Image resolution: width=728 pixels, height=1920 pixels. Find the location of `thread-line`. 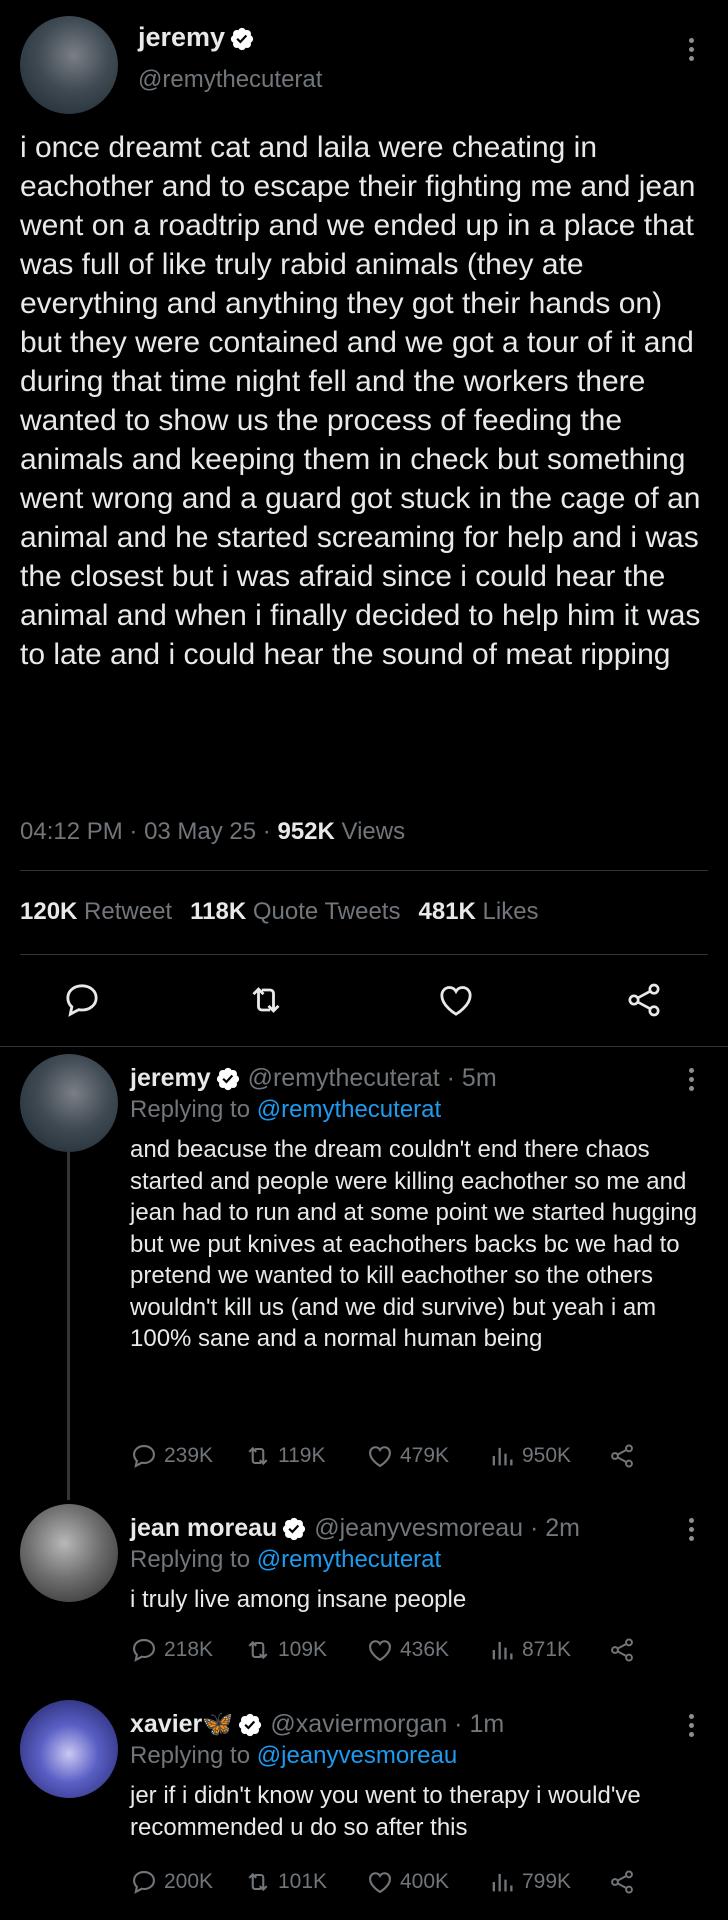

thread-line is located at coordinates (68, 1326).